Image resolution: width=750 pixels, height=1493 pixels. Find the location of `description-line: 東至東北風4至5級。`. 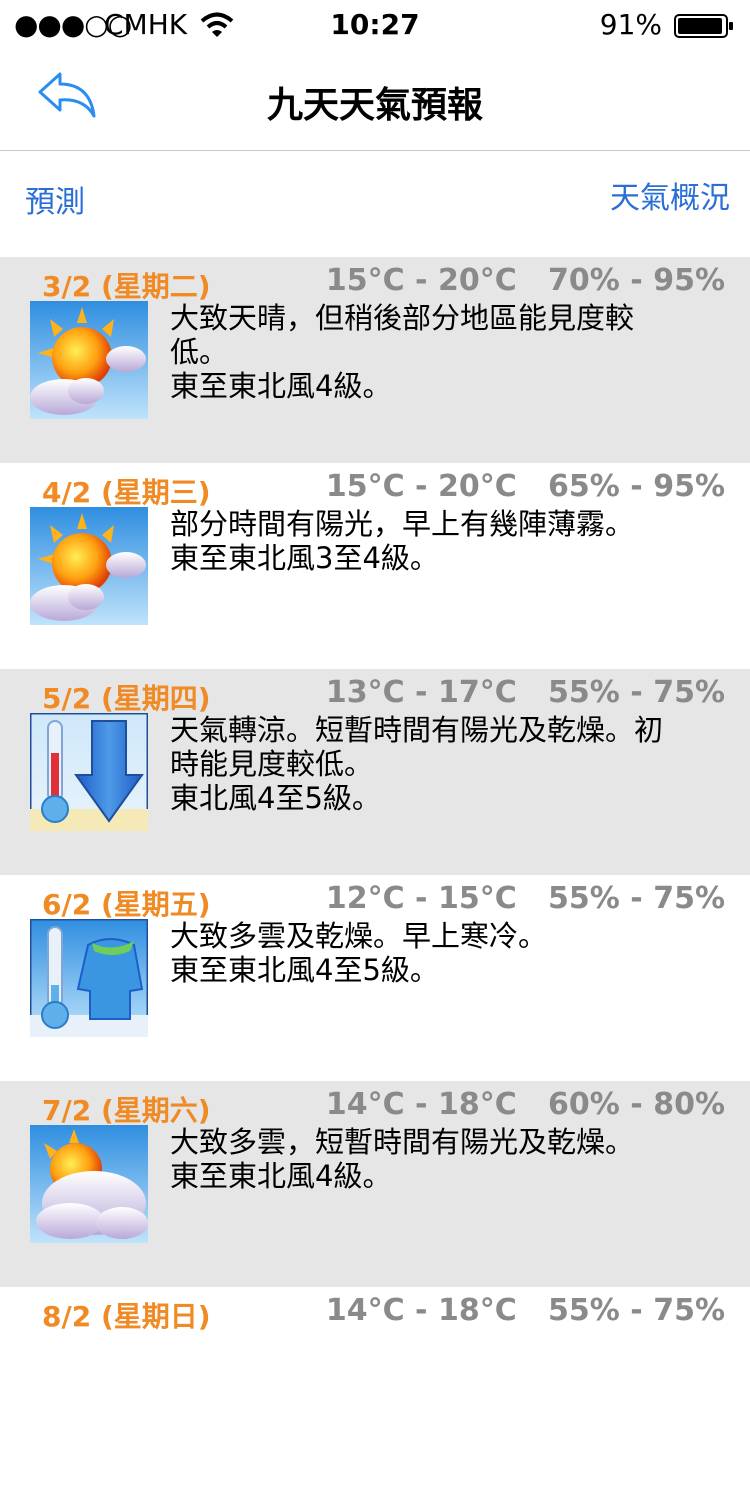

description-line: 東至東北風4至5級。 is located at coordinates (304, 970).